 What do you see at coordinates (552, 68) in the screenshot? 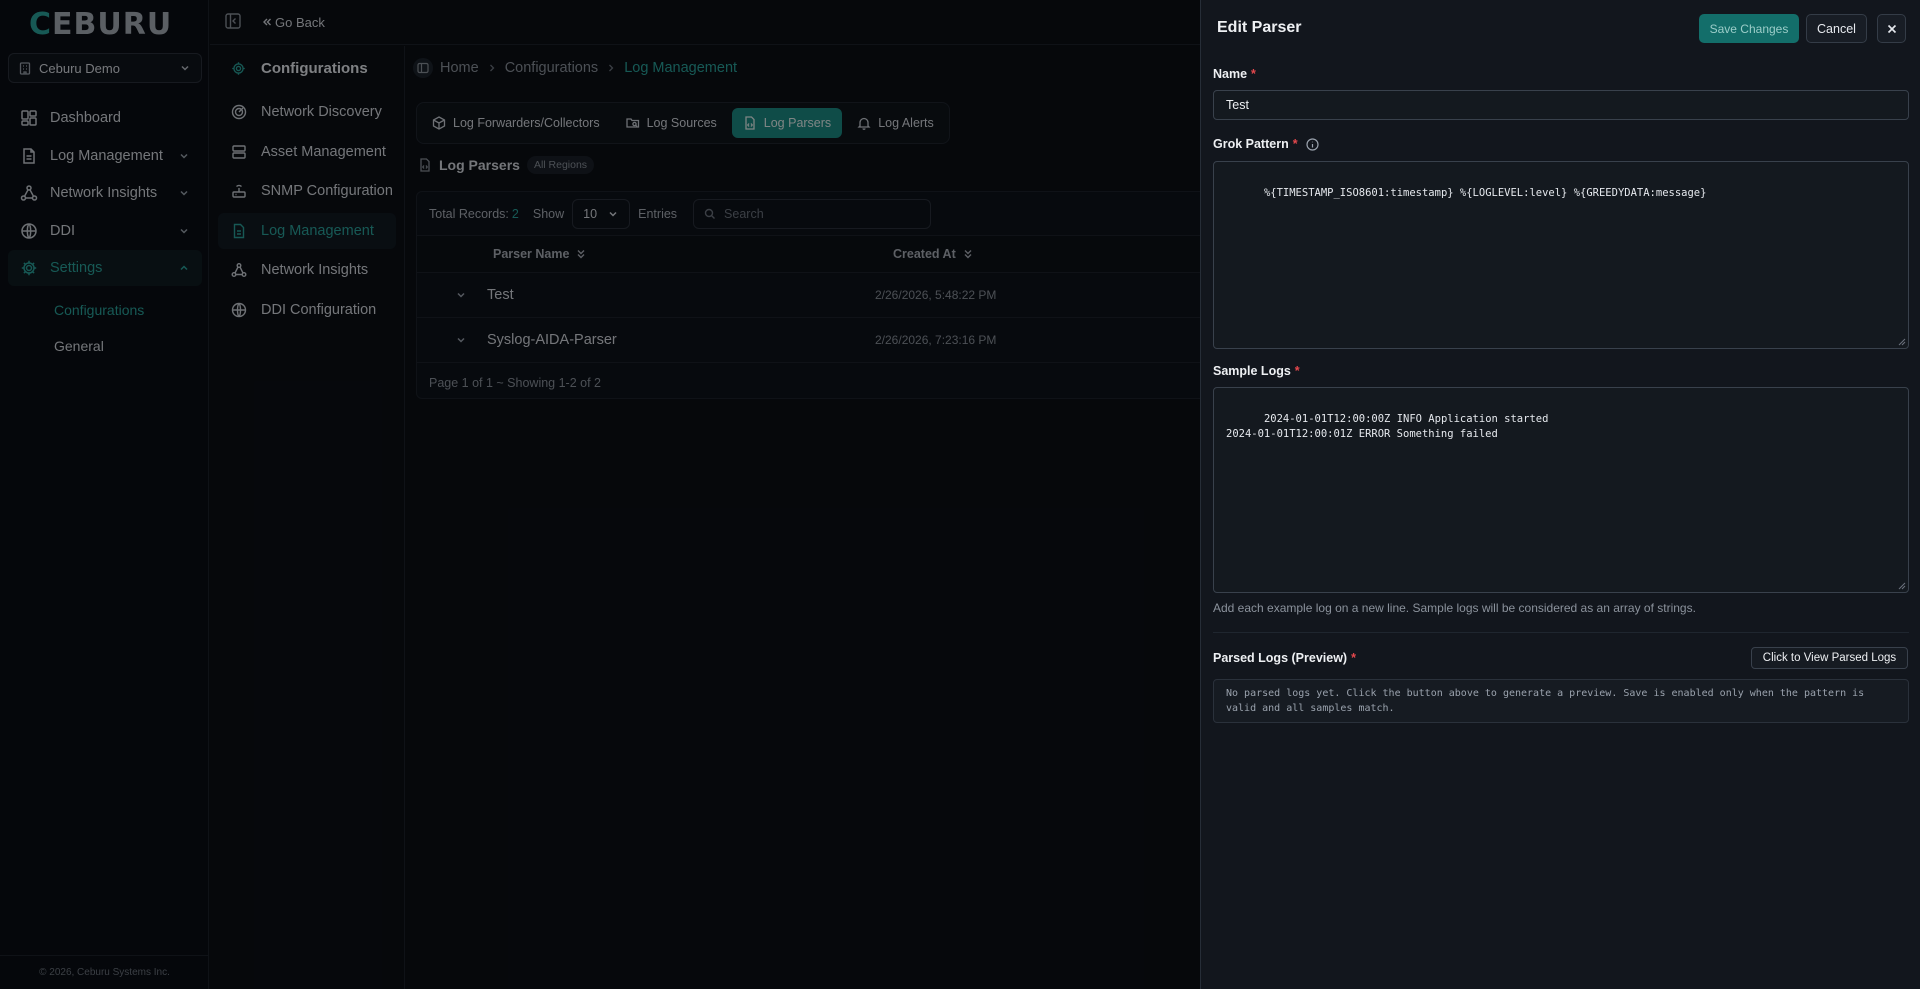
I see `breadcrumb-configurations: Configurations` at bounding box center [552, 68].